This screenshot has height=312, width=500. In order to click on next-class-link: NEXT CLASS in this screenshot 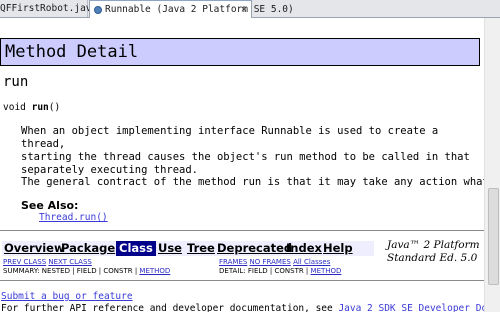, I will do `click(69, 262)`.